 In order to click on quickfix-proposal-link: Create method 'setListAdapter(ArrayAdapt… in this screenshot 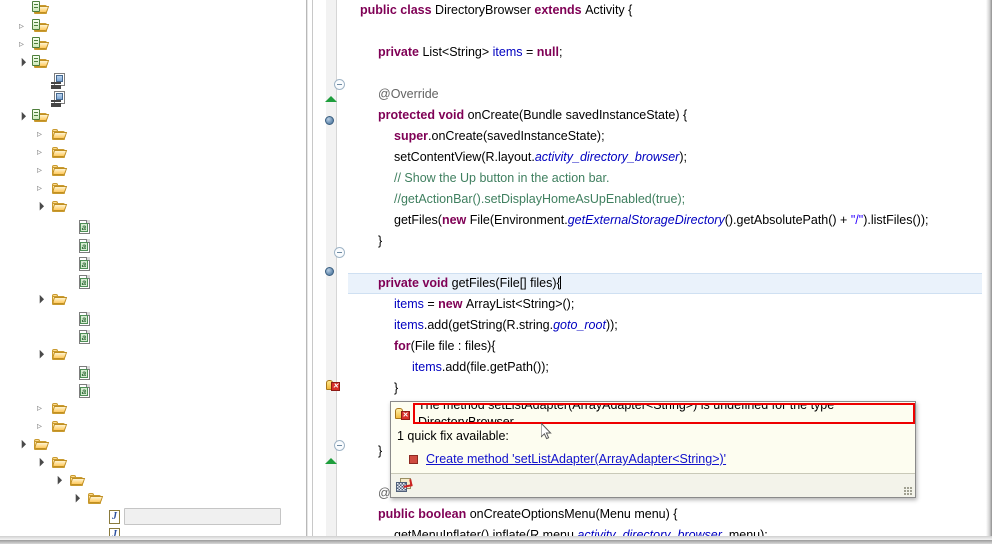, I will do `click(576, 459)`.